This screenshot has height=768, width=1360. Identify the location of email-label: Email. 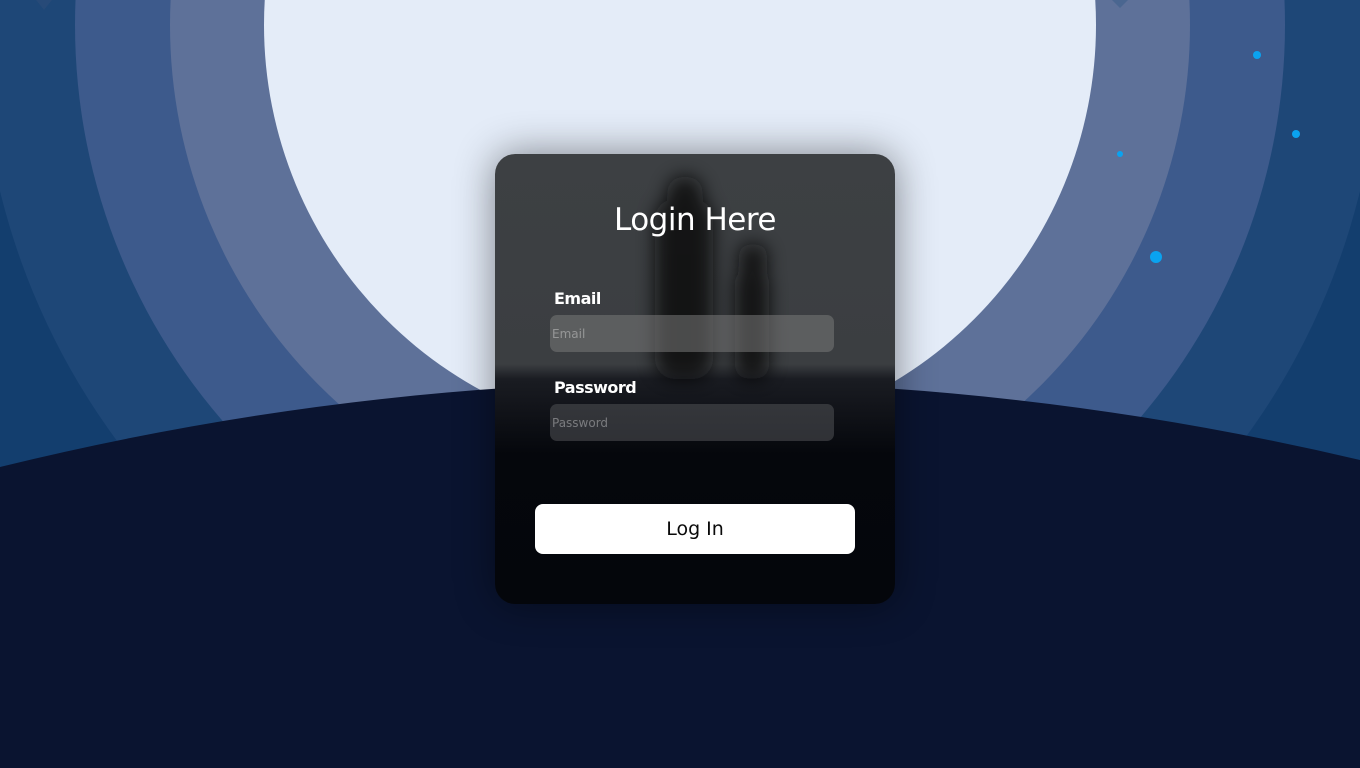
(577, 298).